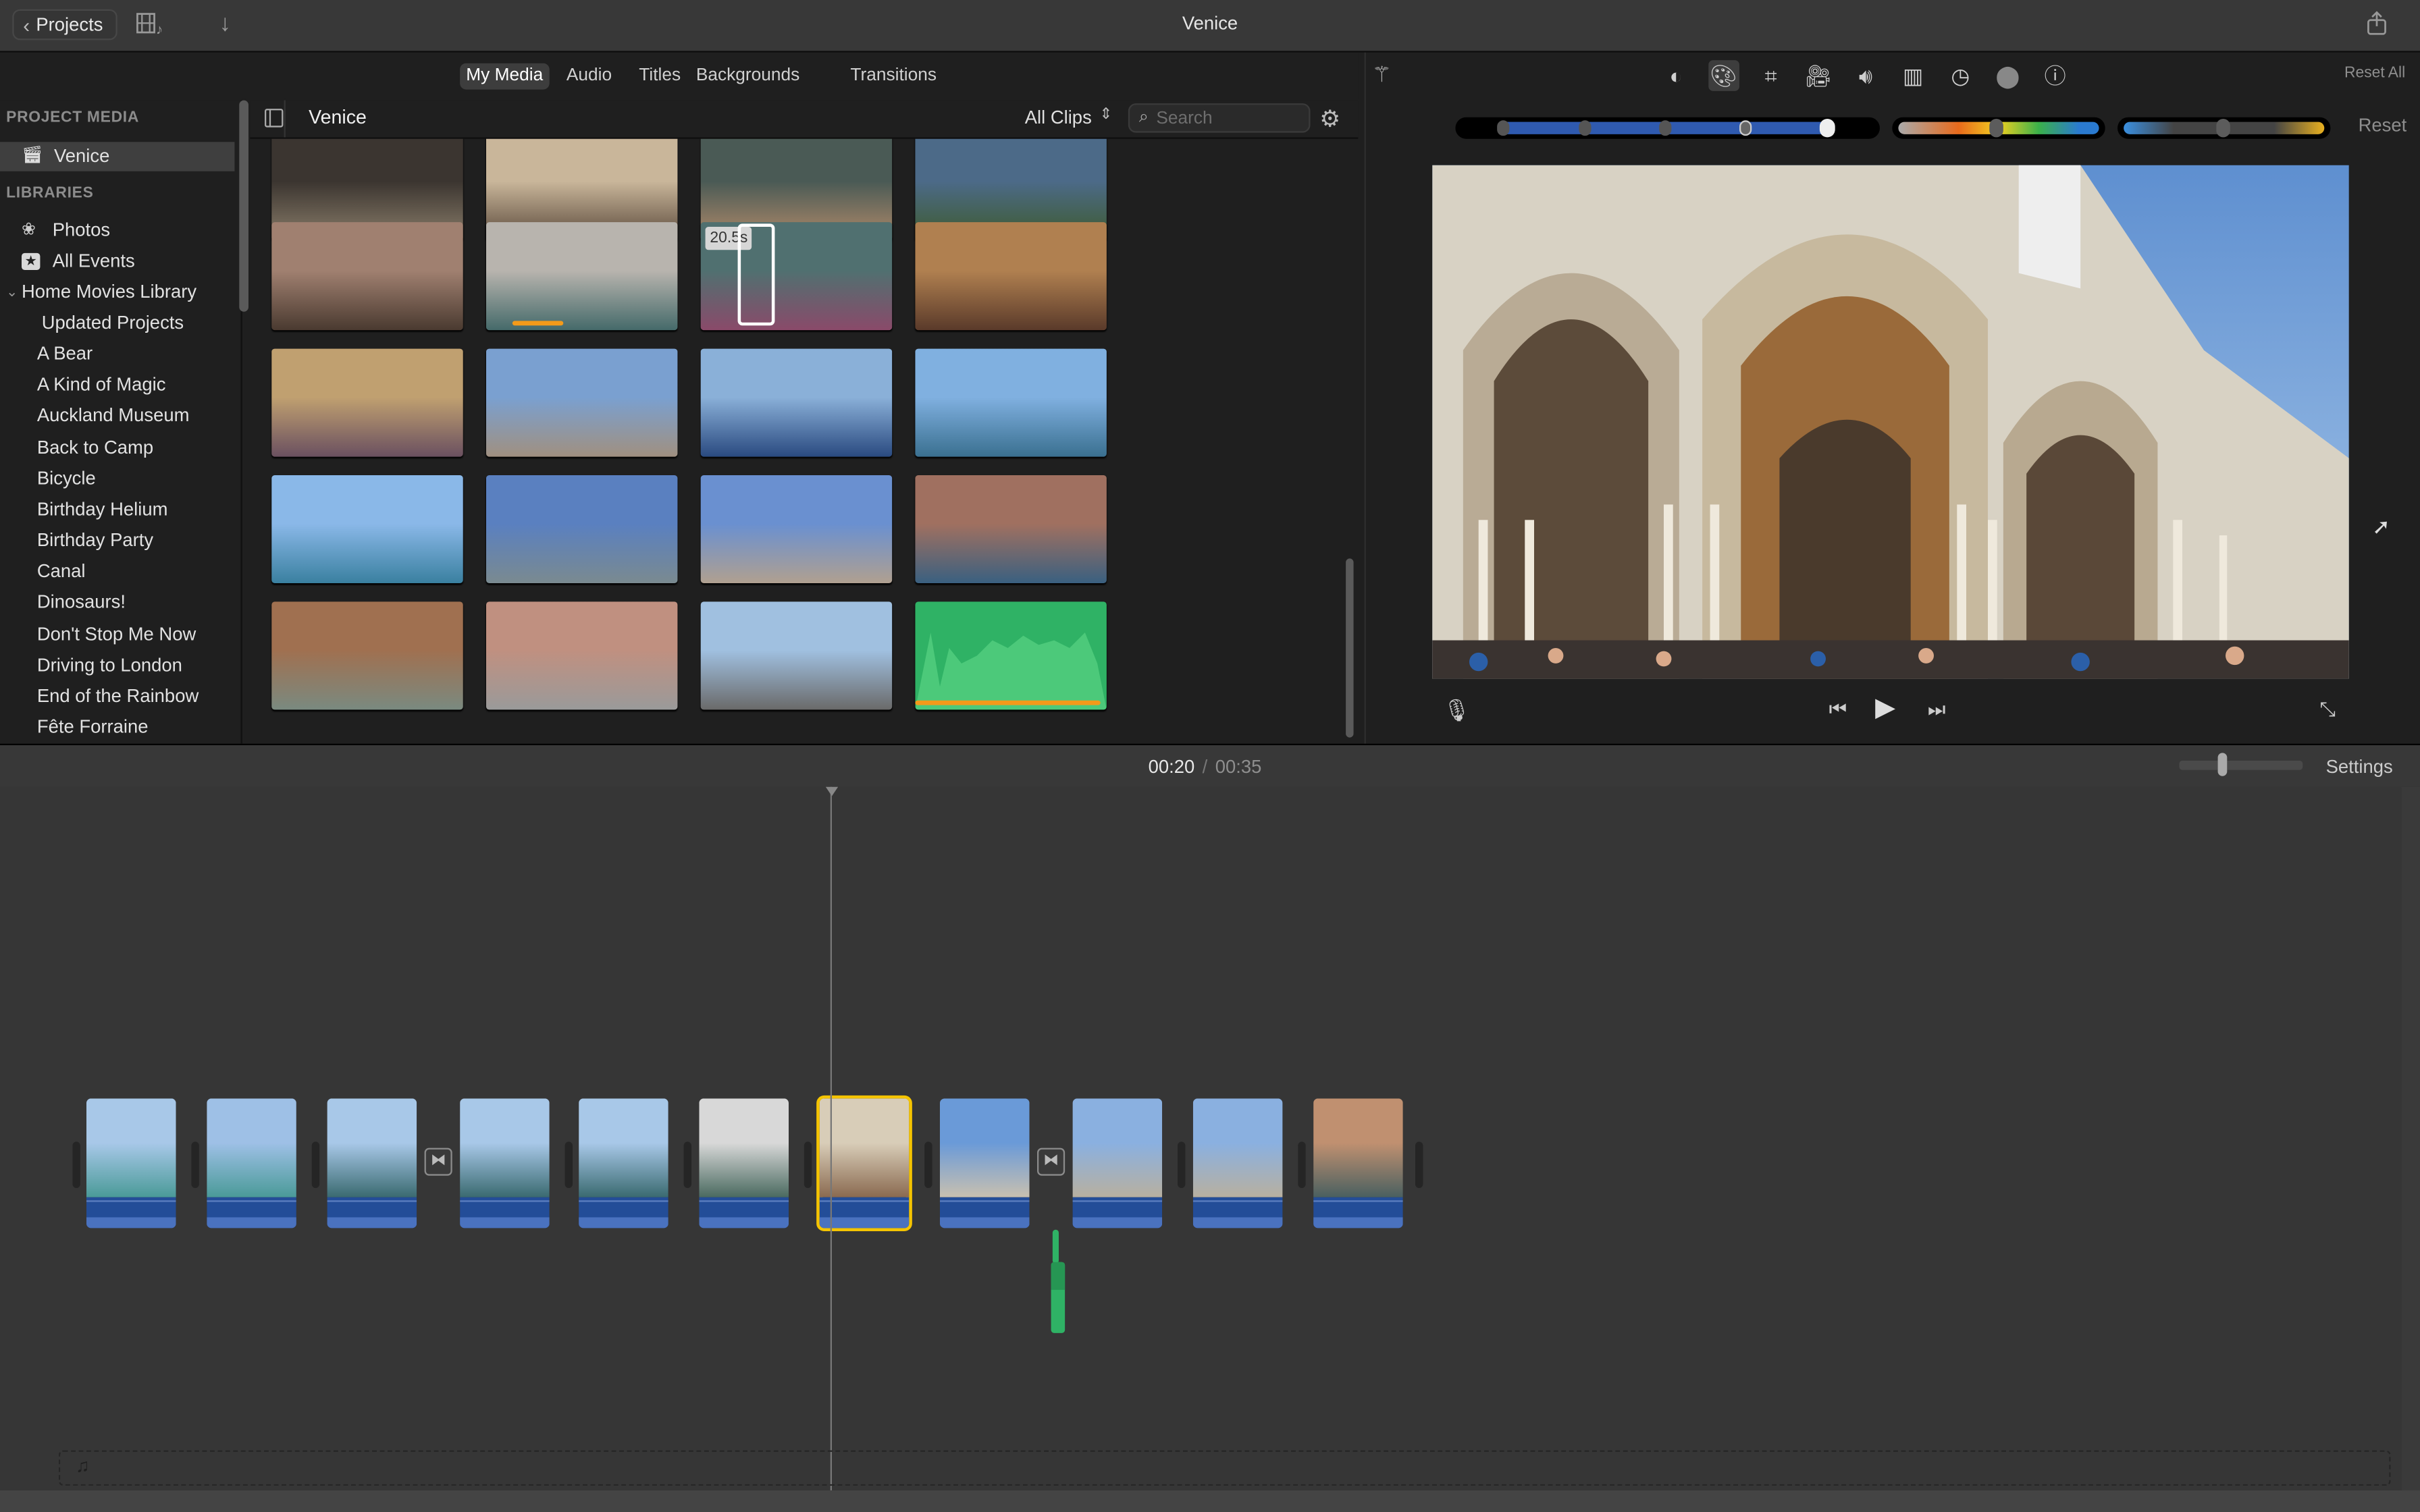  I want to click on sidebar-item-home-movies-library: ⌄ Home Movies Library, so click(117, 291).